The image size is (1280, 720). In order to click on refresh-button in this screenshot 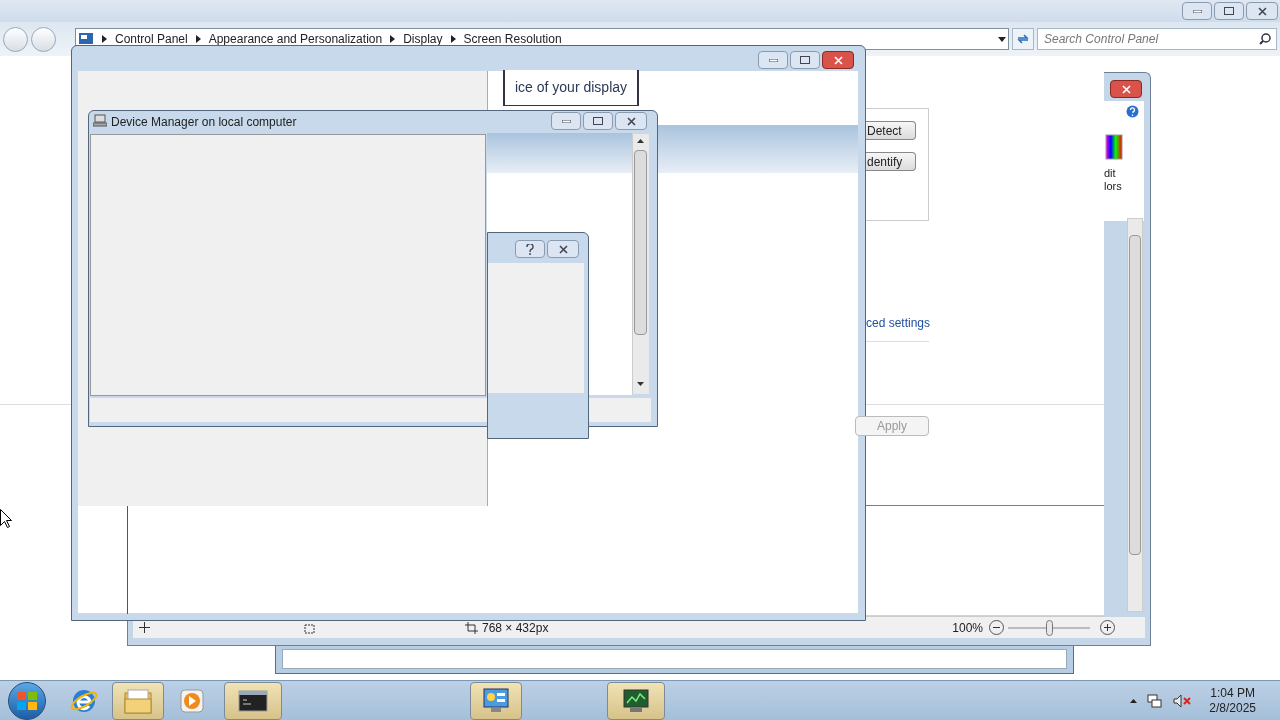, I will do `click(1023, 39)`.